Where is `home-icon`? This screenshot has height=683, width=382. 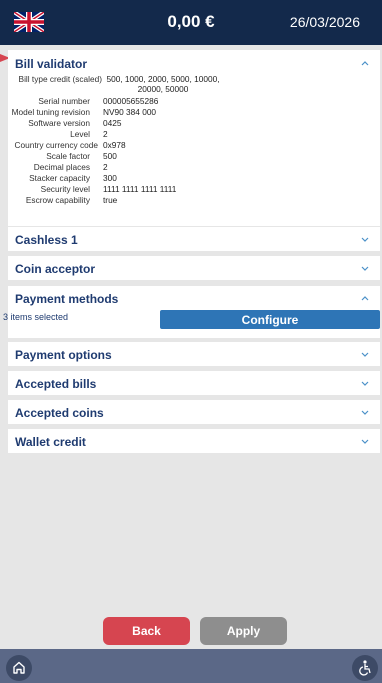 home-icon is located at coordinates (19, 667).